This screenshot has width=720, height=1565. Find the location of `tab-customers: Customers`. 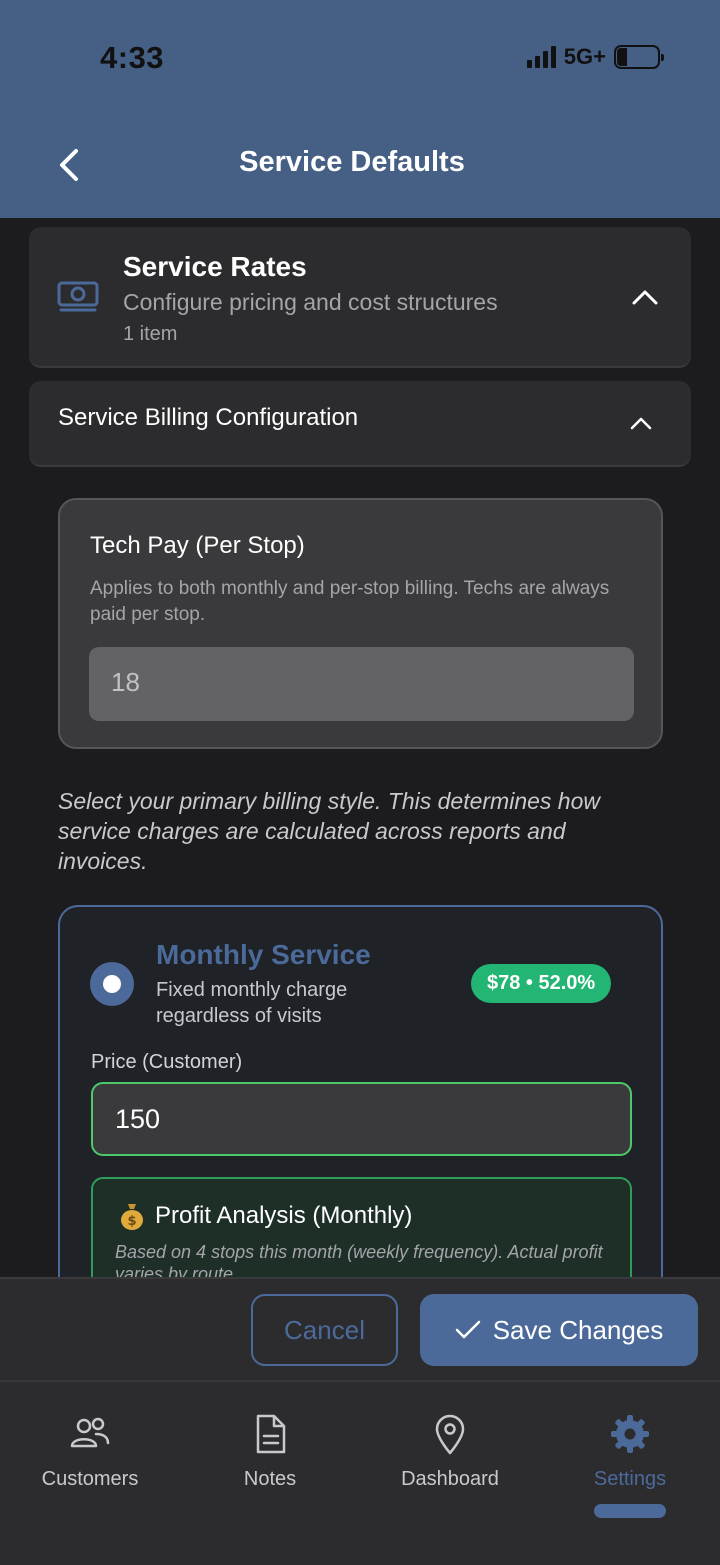

tab-customers: Customers is located at coordinates (90, 1451).